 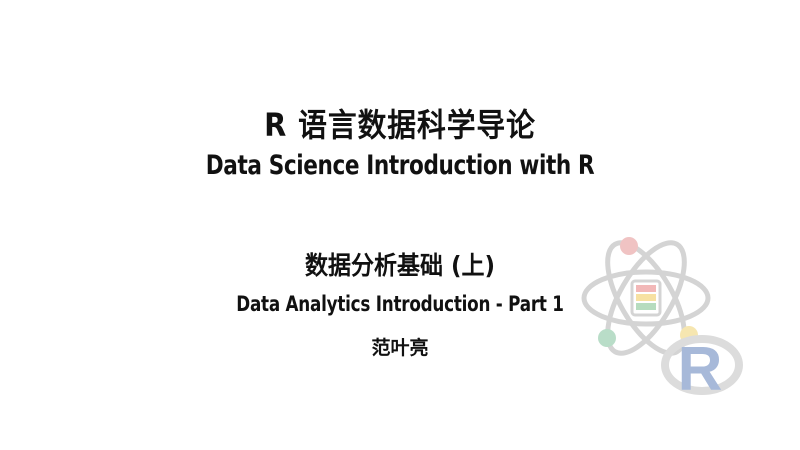 What do you see at coordinates (646, 288) in the screenshot?
I see `layer-red` at bounding box center [646, 288].